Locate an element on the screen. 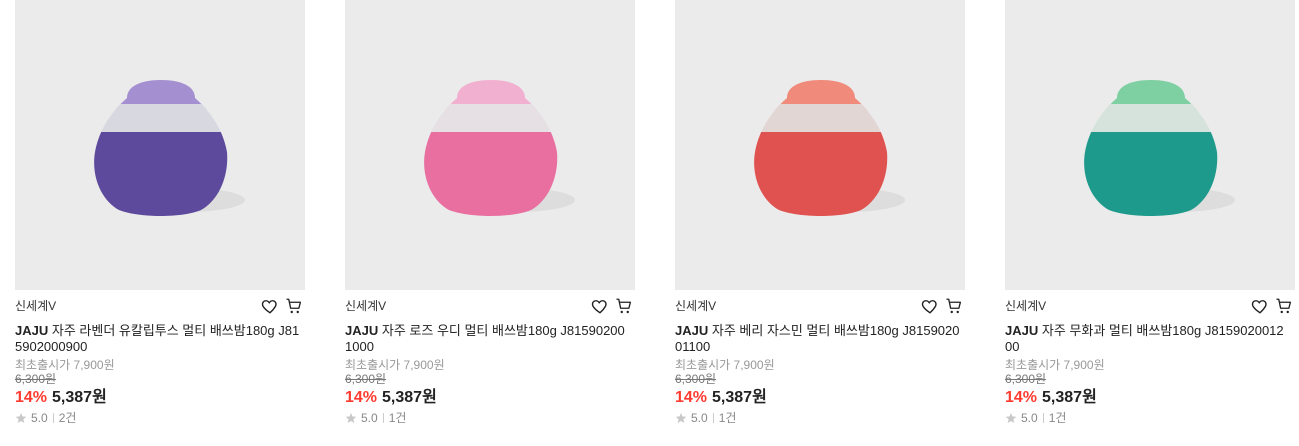 This screenshot has width=1299, height=446. rating-row: 5.0 2건 is located at coordinates (45, 418).